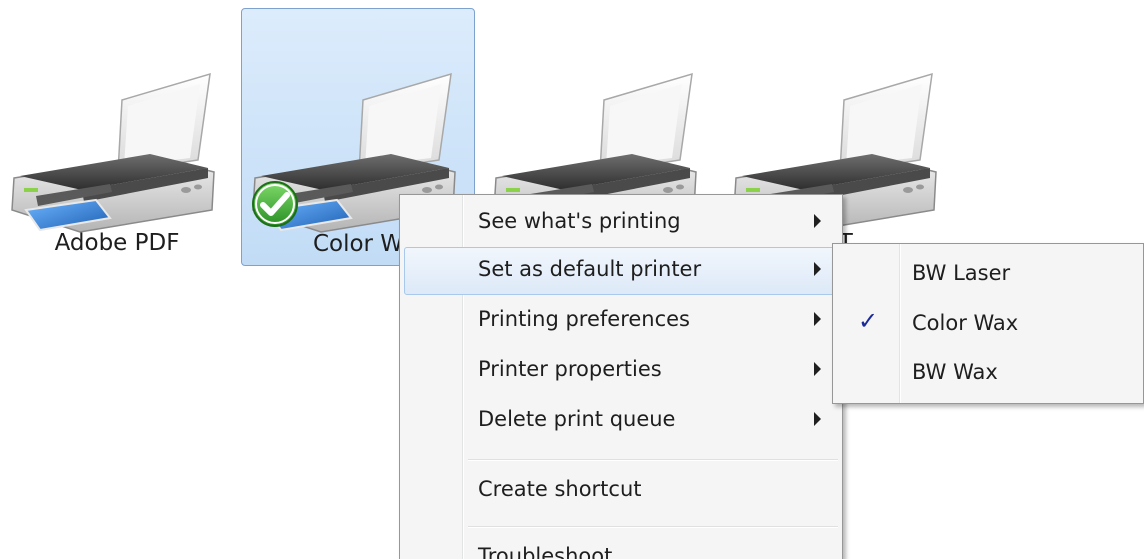 This screenshot has width=1144, height=559. What do you see at coordinates (545, 551) in the screenshot?
I see `menu-item-label: Troubleshoot` at bounding box center [545, 551].